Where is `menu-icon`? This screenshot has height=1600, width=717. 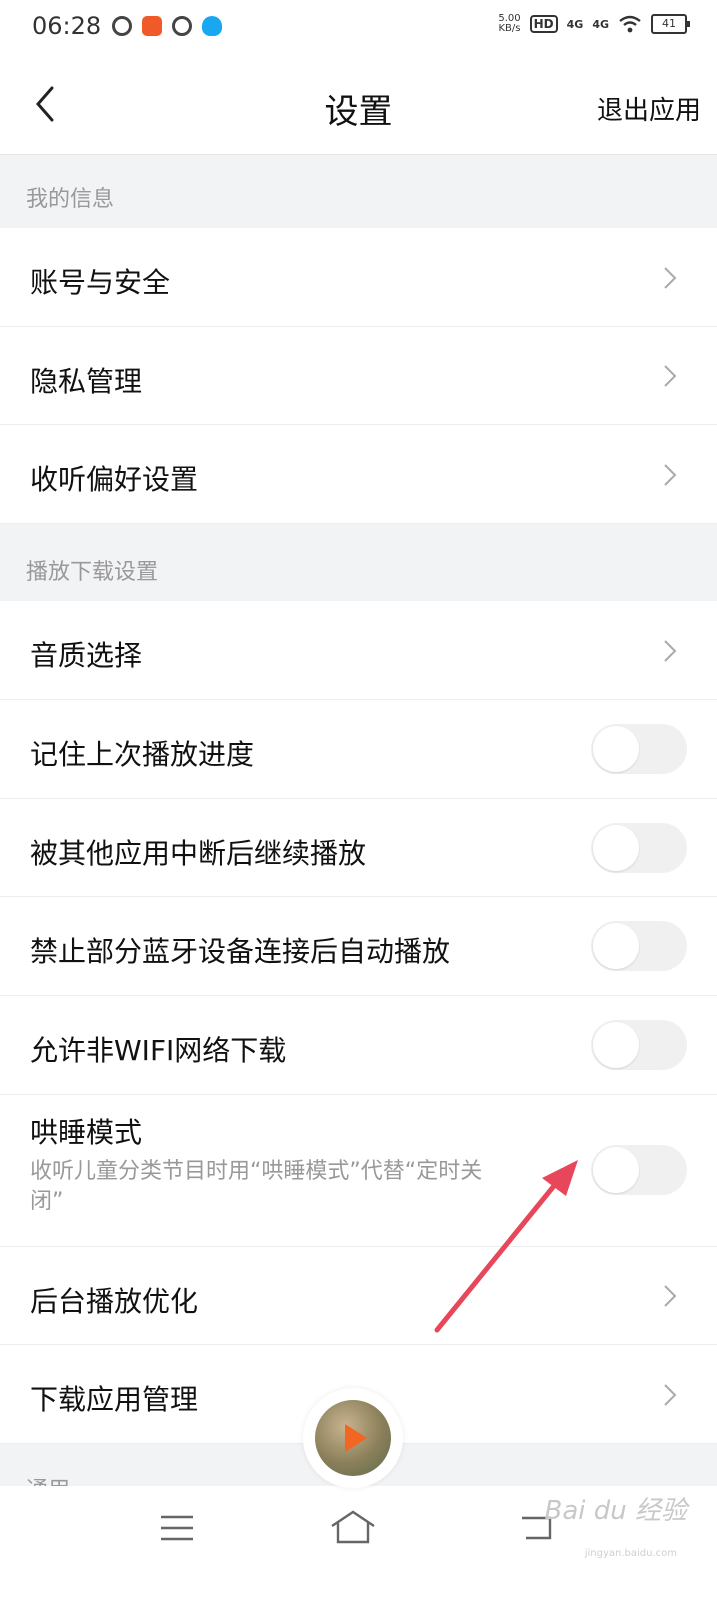 menu-icon is located at coordinates (177, 1528).